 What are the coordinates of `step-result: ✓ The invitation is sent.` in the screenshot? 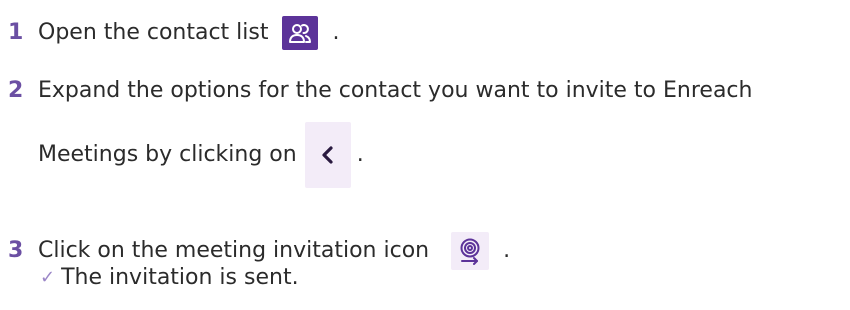 It's located at (169, 278).